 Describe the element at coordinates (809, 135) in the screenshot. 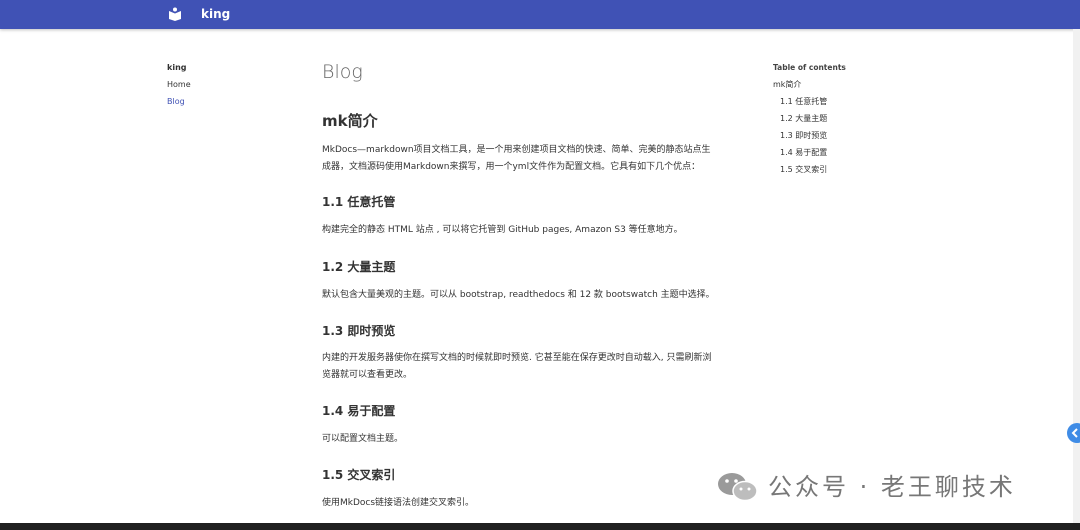

I see `toc-item-1-3: 1.3 即时预览` at that location.